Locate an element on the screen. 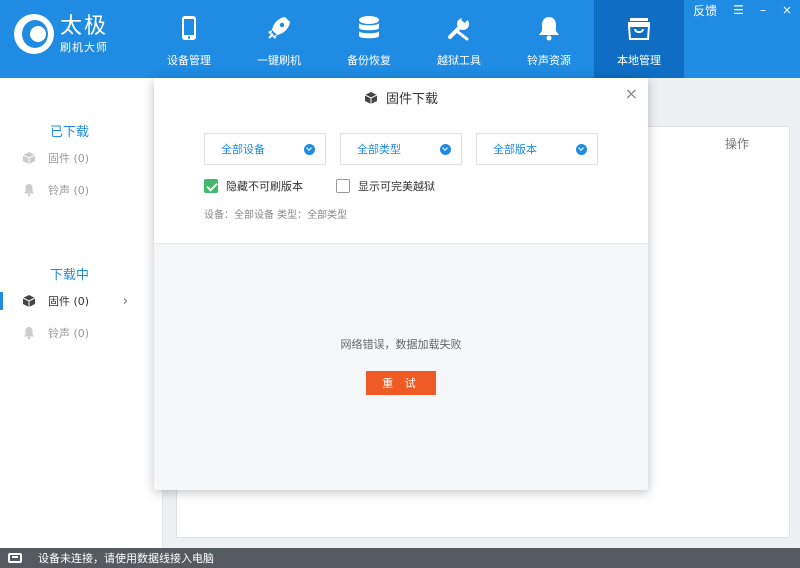 The width and height of the screenshot is (800, 568). feedback-button: 反馈 is located at coordinates (705, 10).